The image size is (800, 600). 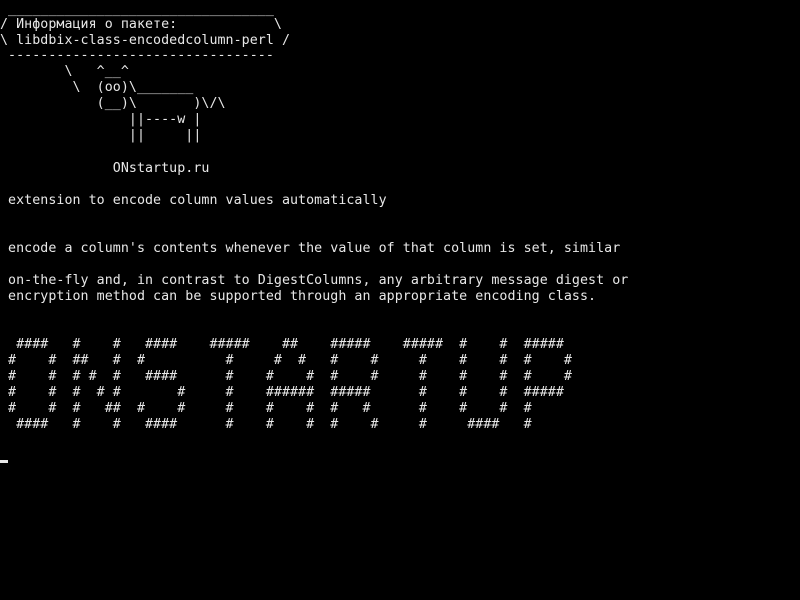 I want to click on cowsay-line: || ||, so click(x=101, y=135).